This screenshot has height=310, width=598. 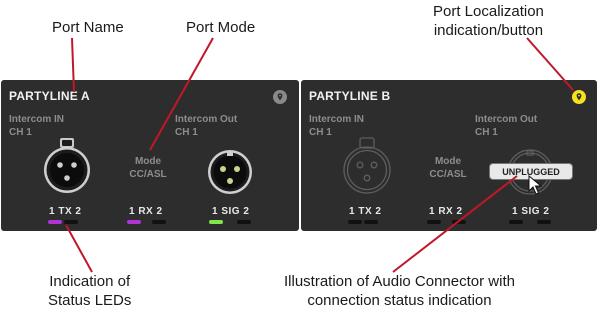 What do you see at coordinates (79, 248) in the screenshot?
I see `callout-line-status-leds` at bounding box center [79, 248].